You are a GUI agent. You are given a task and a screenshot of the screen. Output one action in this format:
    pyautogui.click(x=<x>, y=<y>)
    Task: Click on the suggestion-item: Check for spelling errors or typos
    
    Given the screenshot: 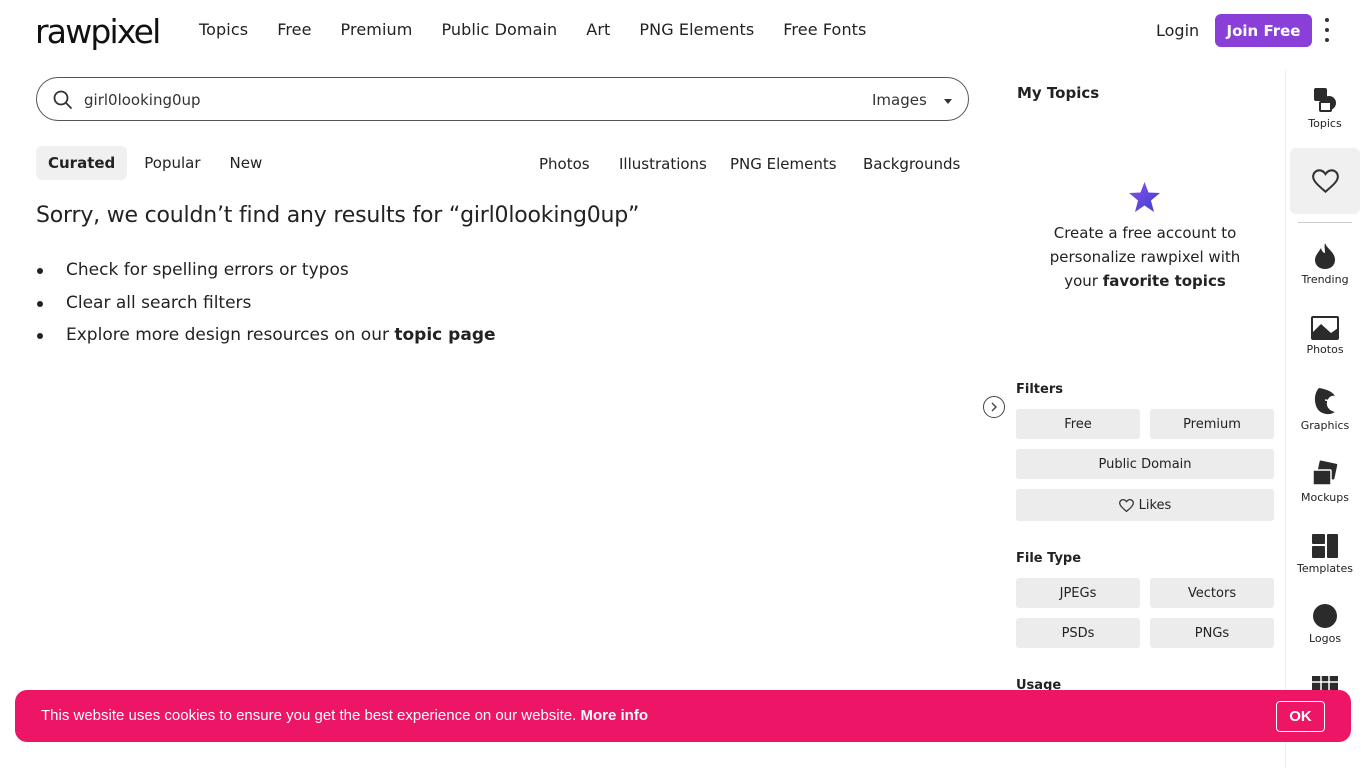 What is the action you would take?
    pyautogui.click(x=266, y=276)
    